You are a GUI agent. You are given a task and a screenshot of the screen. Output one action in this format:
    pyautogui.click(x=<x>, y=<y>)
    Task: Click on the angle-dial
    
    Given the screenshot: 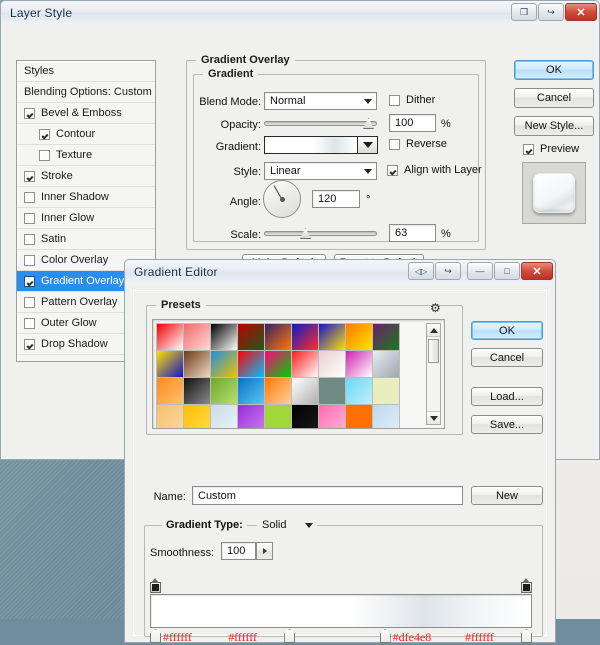 What is the action you would take?
    pyautogui.click(x=282, y=199)
    